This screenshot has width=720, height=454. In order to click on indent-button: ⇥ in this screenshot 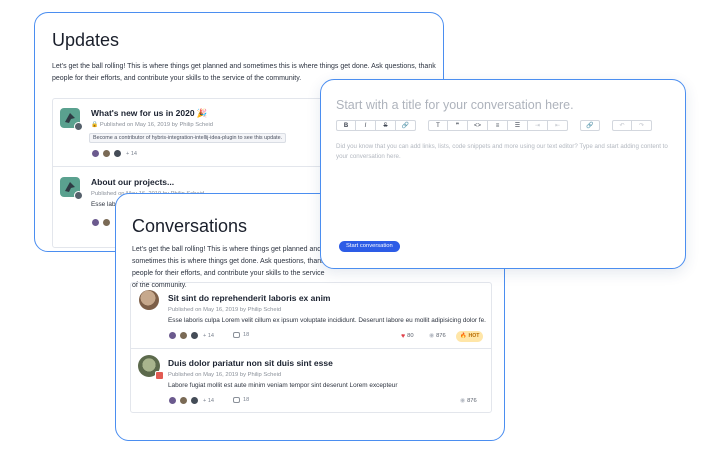, I will do `click(538, 125)`.